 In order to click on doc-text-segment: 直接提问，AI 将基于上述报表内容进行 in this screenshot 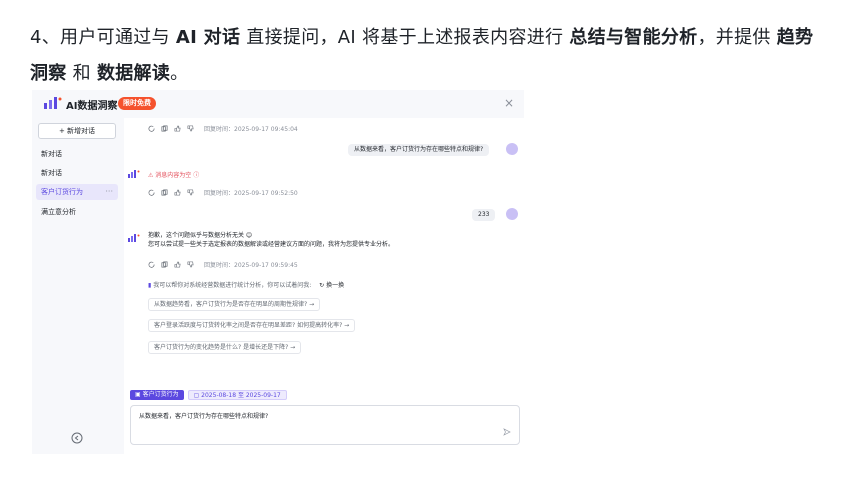, I will do `click(405, 37)`.